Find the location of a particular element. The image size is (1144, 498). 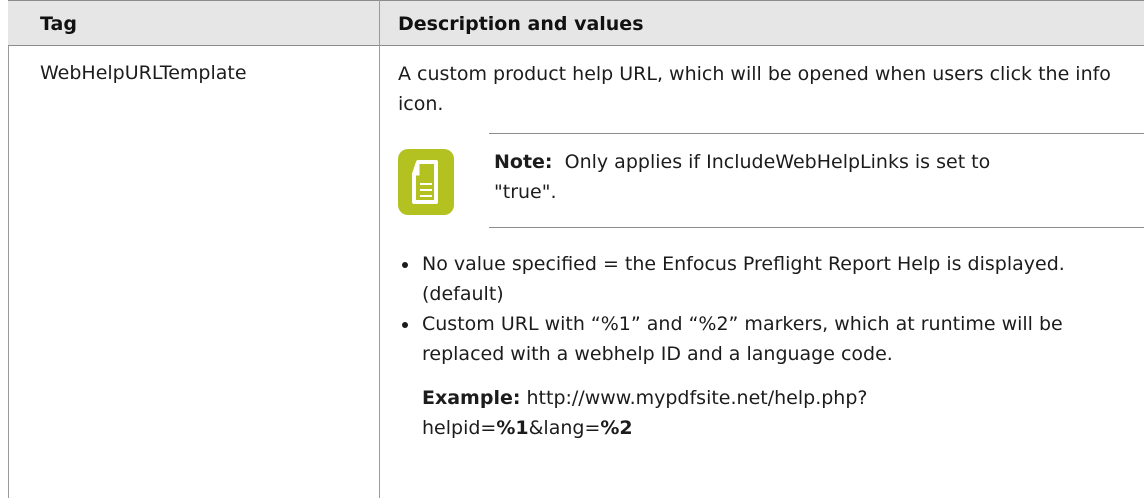

note-document-icon is located at coordinates (426, 182).